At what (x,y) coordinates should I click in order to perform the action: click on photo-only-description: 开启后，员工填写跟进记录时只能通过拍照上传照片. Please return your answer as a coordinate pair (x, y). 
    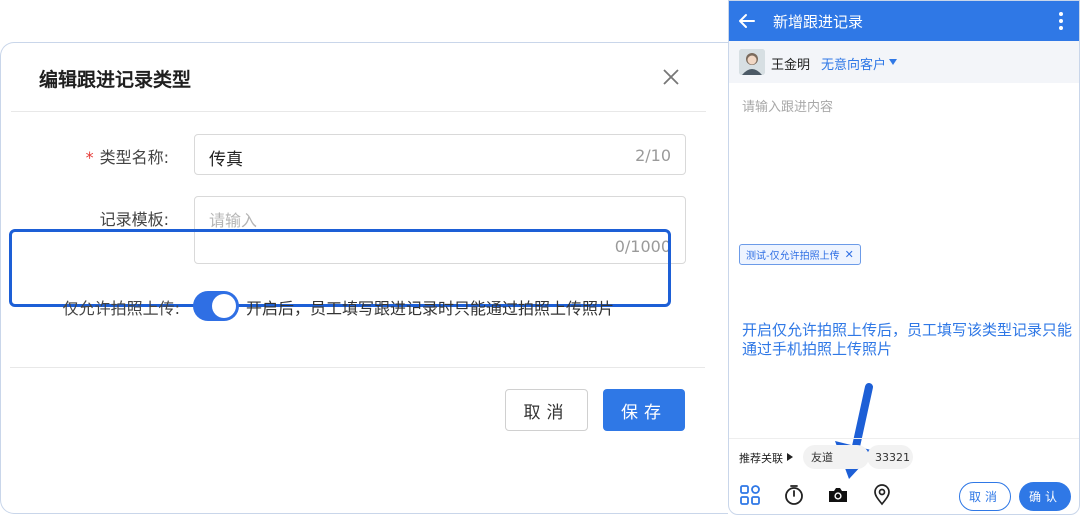
    Looking at the image, I should click on (430, 308).